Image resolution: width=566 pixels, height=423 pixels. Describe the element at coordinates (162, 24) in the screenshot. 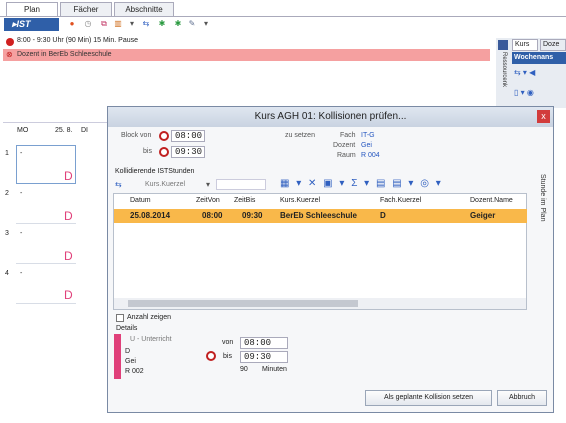

I see `bulb-icon: ✱` at that location.